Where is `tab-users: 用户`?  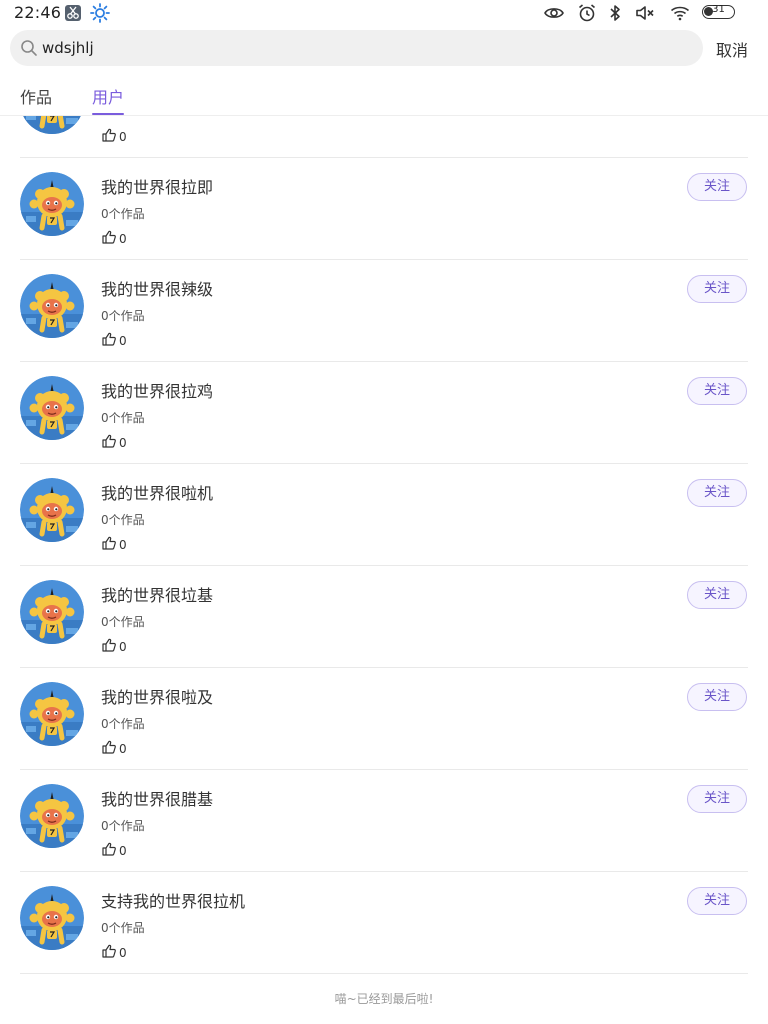 tab-users: 用户 is located at coordinates (108, 96).